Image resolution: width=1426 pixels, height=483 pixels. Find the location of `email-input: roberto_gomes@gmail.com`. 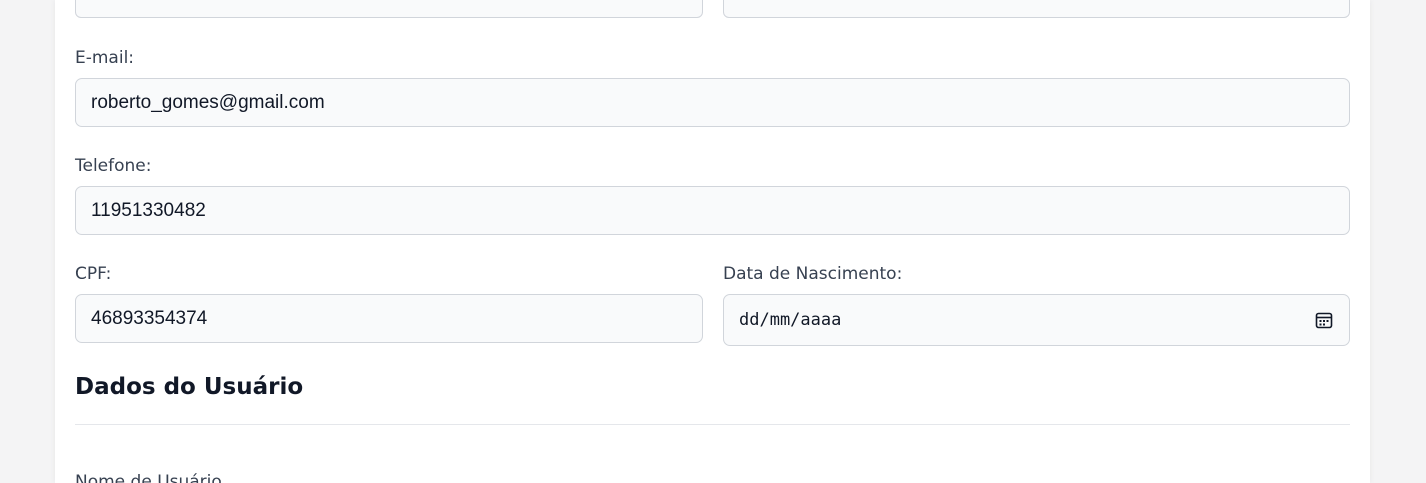

email-input: roberto_gomes@gmail.com is located at coordinates (712, 102).